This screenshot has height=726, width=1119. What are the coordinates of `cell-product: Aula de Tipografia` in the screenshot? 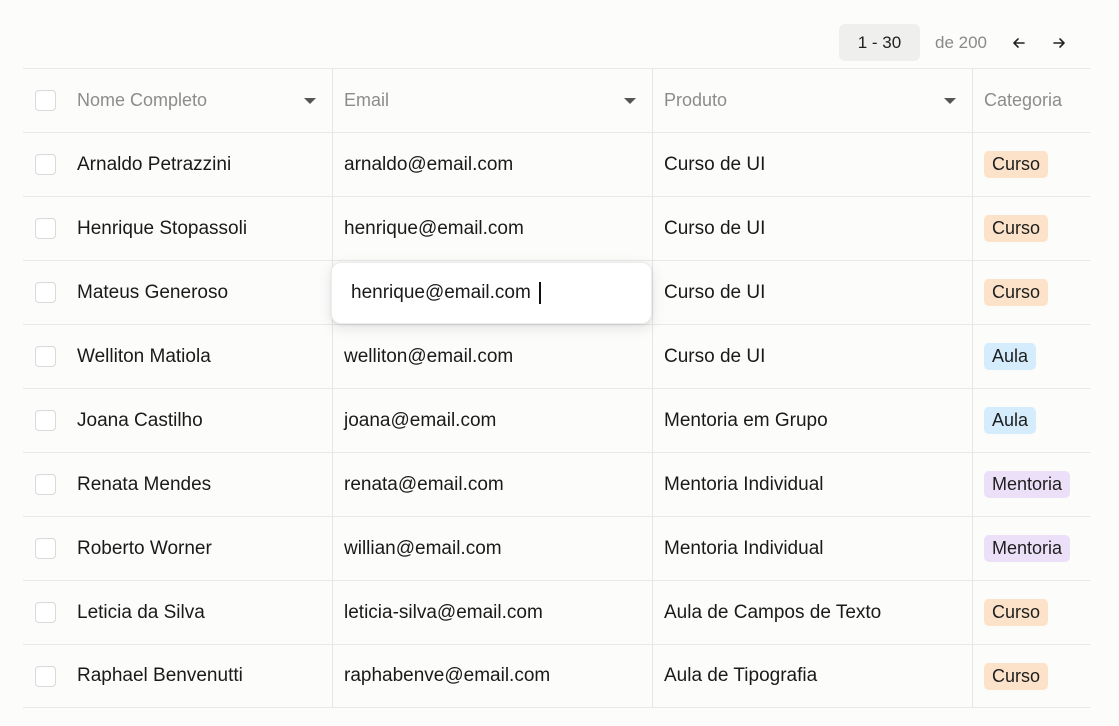 It's located at (812, 676).